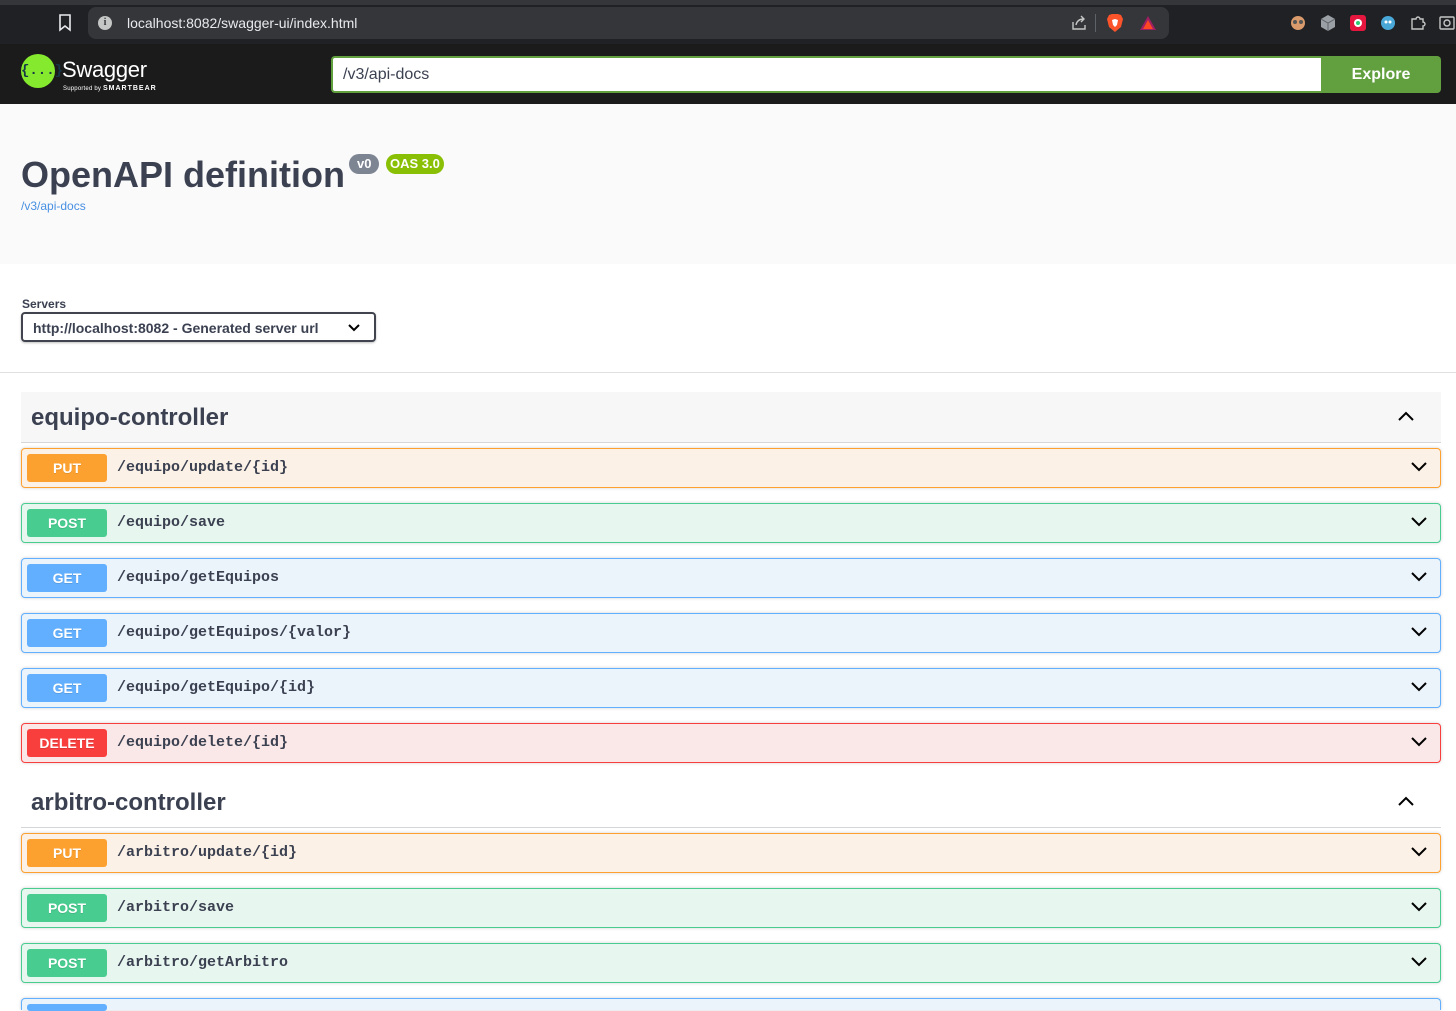  What do you see at coordinates (198, 577) in the screenshot?
I see `operation-path: /equipo/getEquipos` at bounding box center [198, 577].